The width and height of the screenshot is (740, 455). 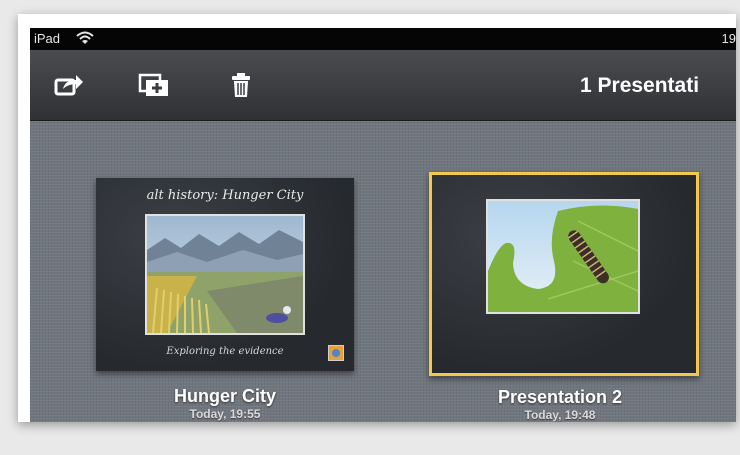 I want to click on duplicate-icon, so click(x=154, y=85).